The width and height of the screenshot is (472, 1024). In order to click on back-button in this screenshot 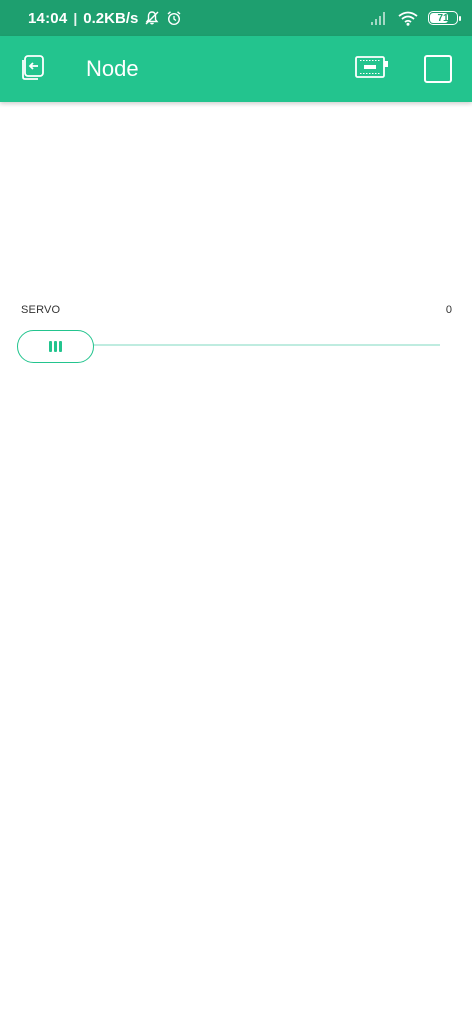, I will do `click(34, 69)`.